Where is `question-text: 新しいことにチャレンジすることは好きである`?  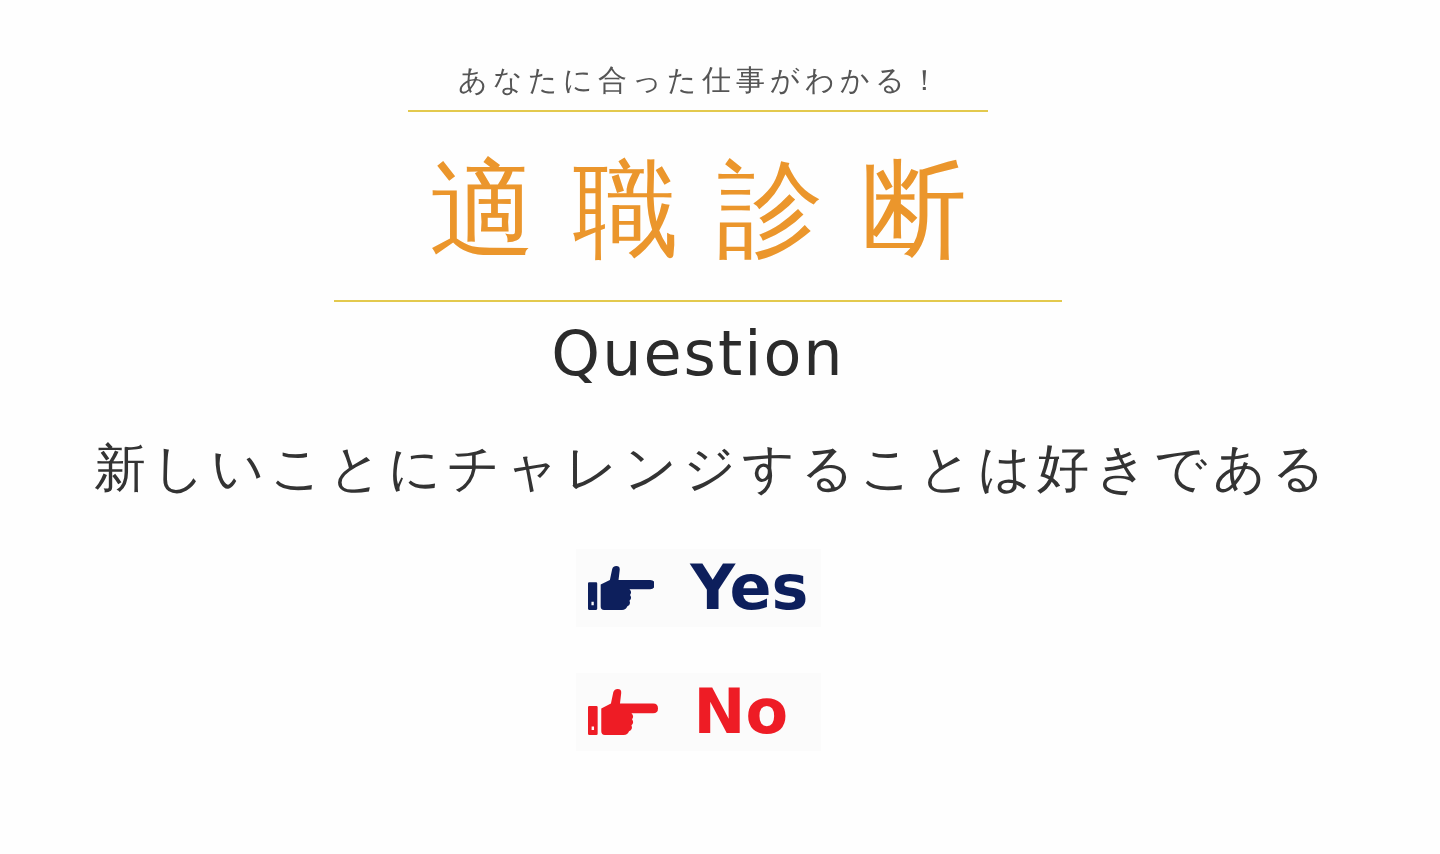 question-text: 新しいことにチャレンジすることは好きである is located at coordinates (712, 468).